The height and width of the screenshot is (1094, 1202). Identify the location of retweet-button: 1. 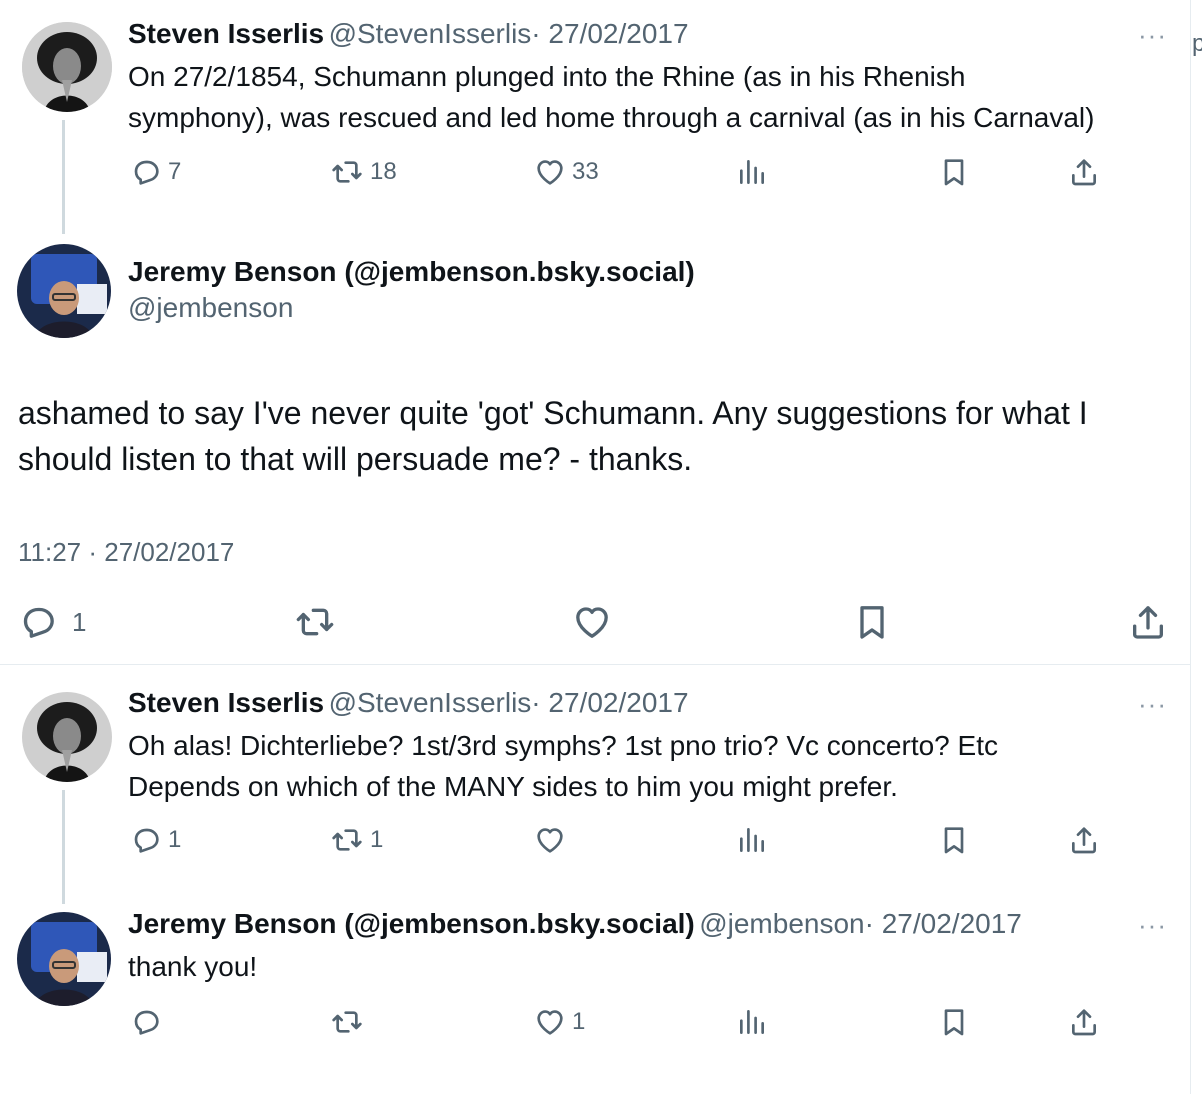
(356, 840).